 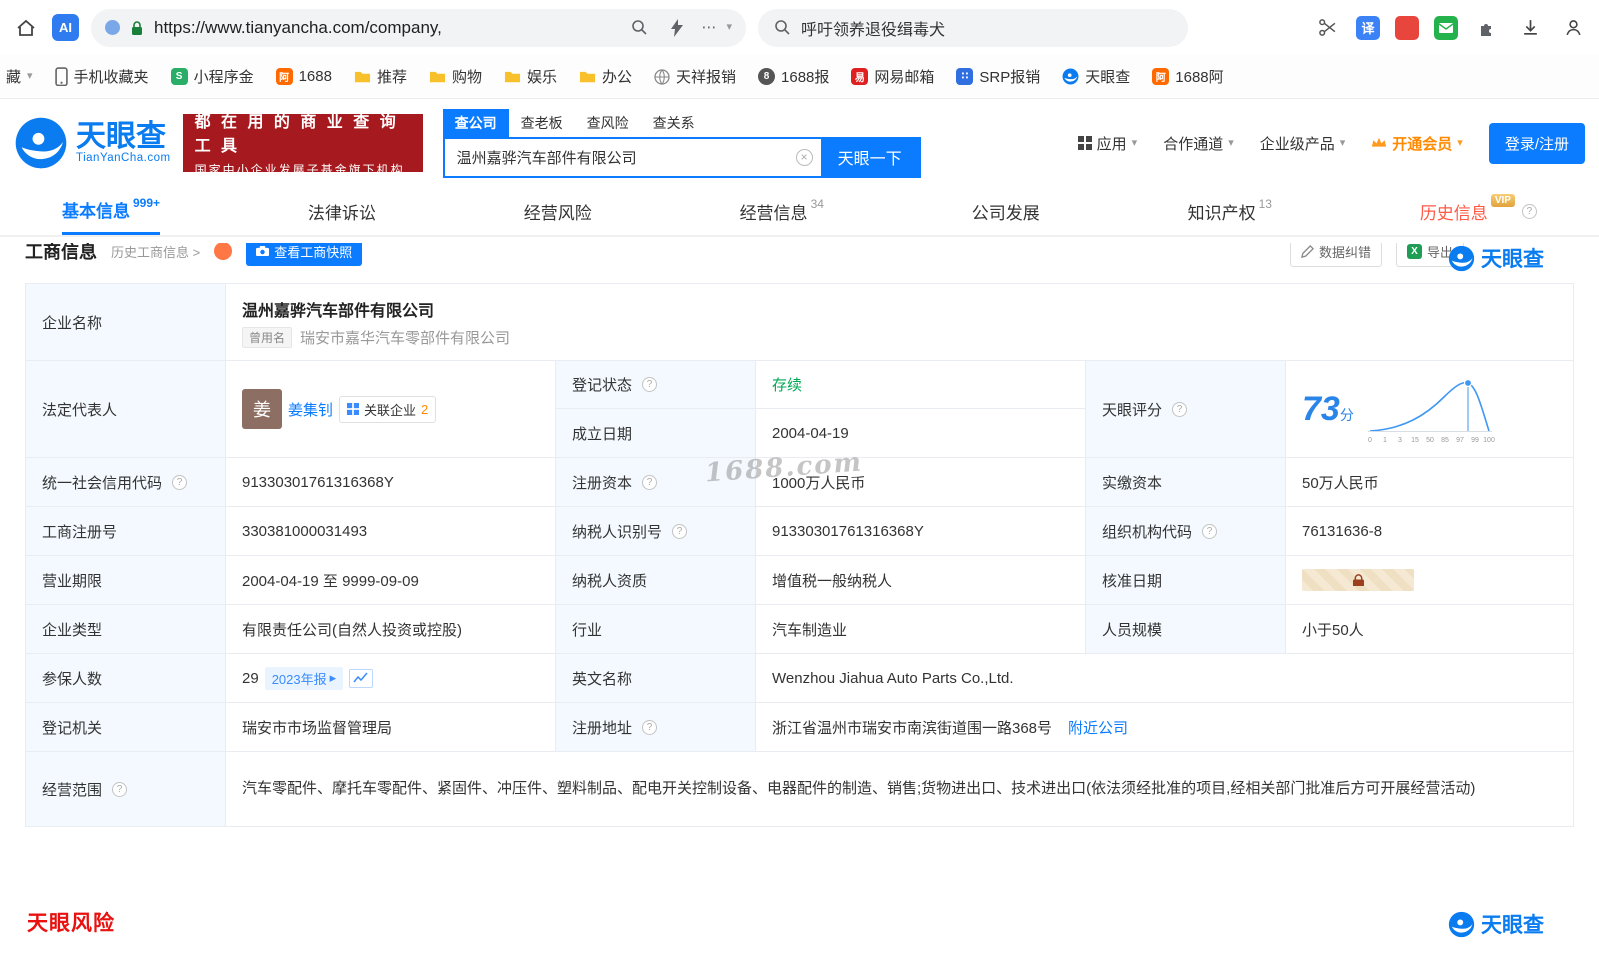 I want to click on bookmark-item: S 小程序金, so click(x=212, y=76).